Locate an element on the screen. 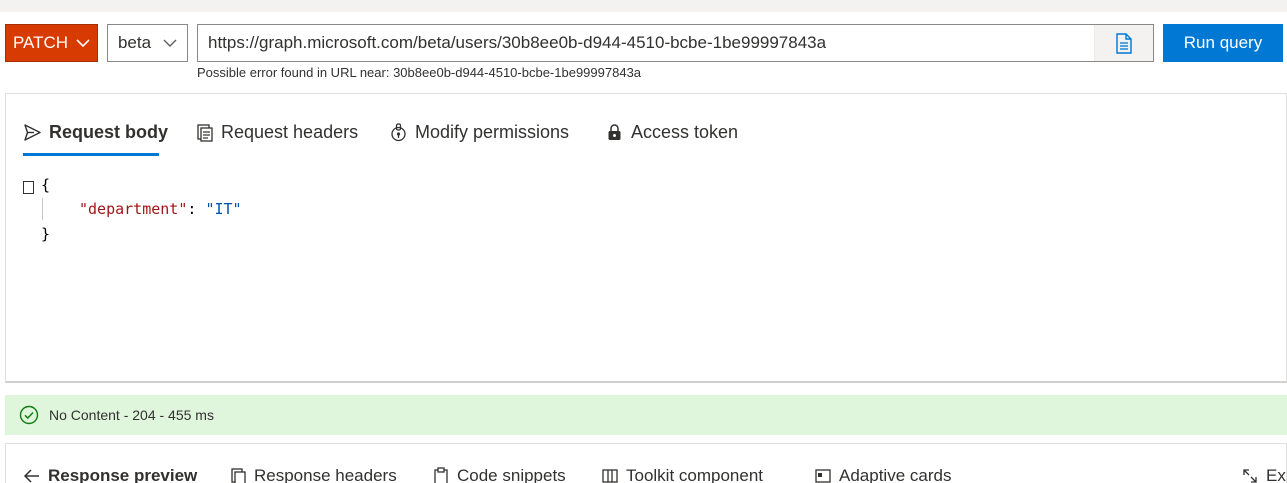 The height and width of the screenshot is (483, 1287). run-query-button: Run query is located at coordinates (1223, 43).